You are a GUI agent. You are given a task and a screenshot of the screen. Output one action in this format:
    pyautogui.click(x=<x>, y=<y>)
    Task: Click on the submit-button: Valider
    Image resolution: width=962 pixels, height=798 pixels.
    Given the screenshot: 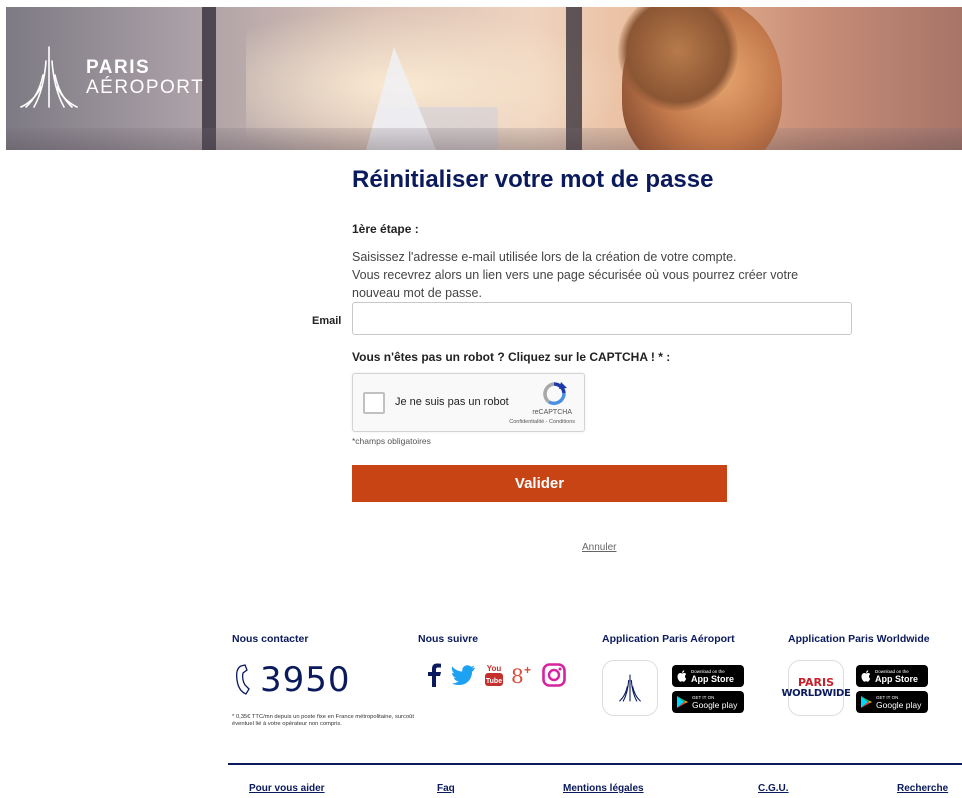 What is the action you would take?
    pyautogui.click(x=539, y=483)
    